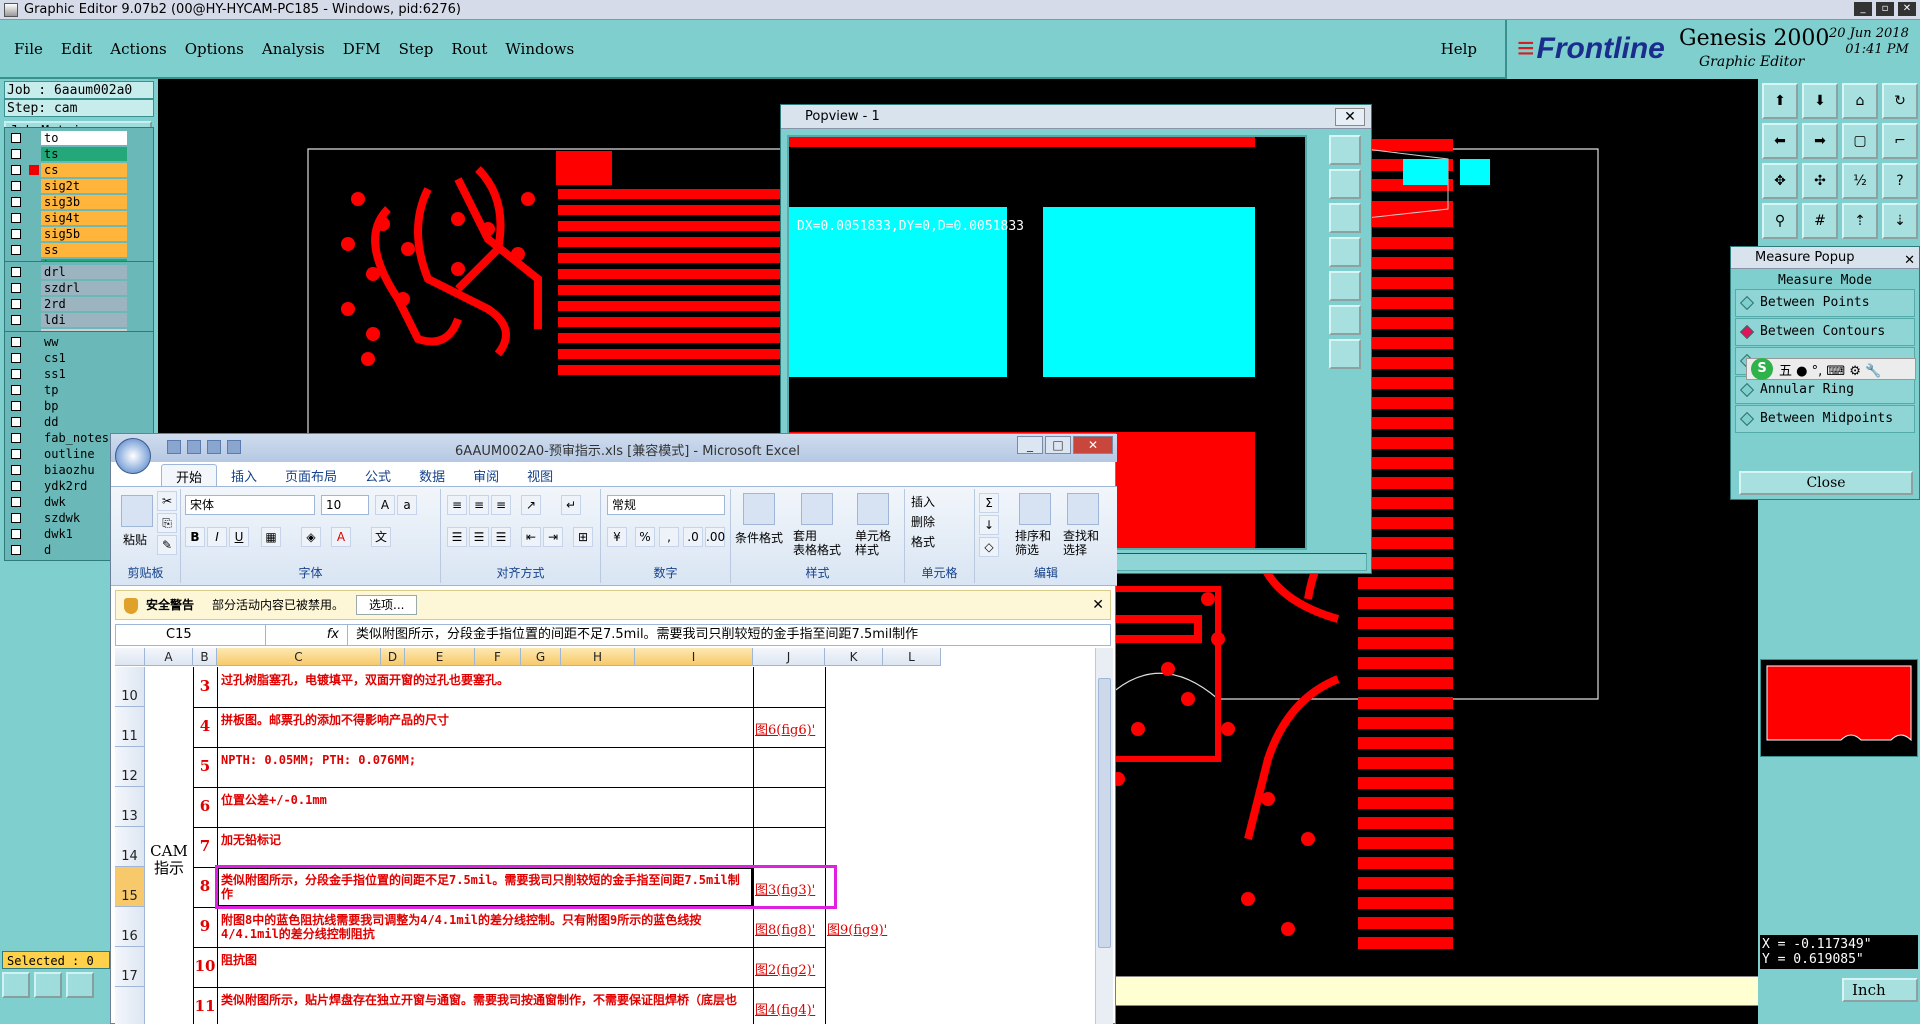 The height and width of the screenshot is (1024, 1920). Describe the element at coordinates (205, 1006) in the screenshot. I see `item-number: 11` at that location.